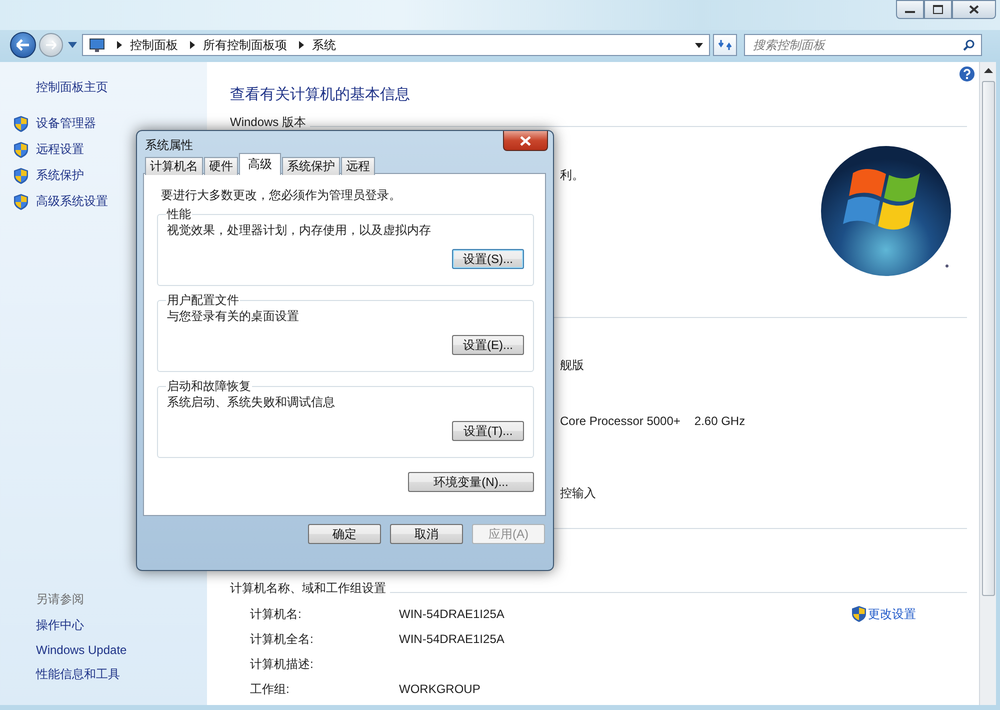 The width and height of the screenshot is (1000, 710). What do you see at coordinates (572, 365) in the screenshot?
I see `info-text: 舰版` at bounding box center [572, 365].